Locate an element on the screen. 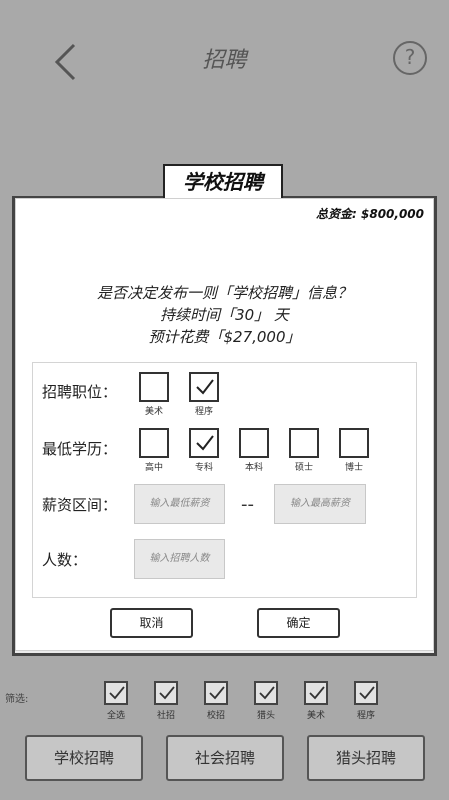 The width and height of the screenshot is (449, 800). tab-campus-recruit: 学校招聘 is located at coordinates (84, 758).